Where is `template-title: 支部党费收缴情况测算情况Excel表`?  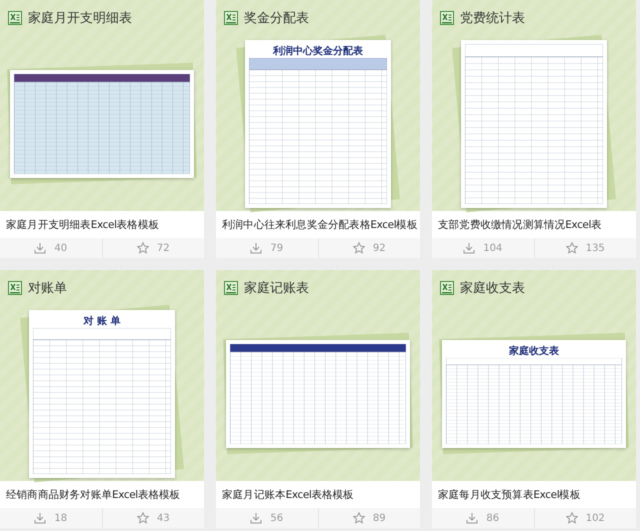 template-title: 支部党费收缴情况测算情况Excel表 is located at coordinates (520, 225).